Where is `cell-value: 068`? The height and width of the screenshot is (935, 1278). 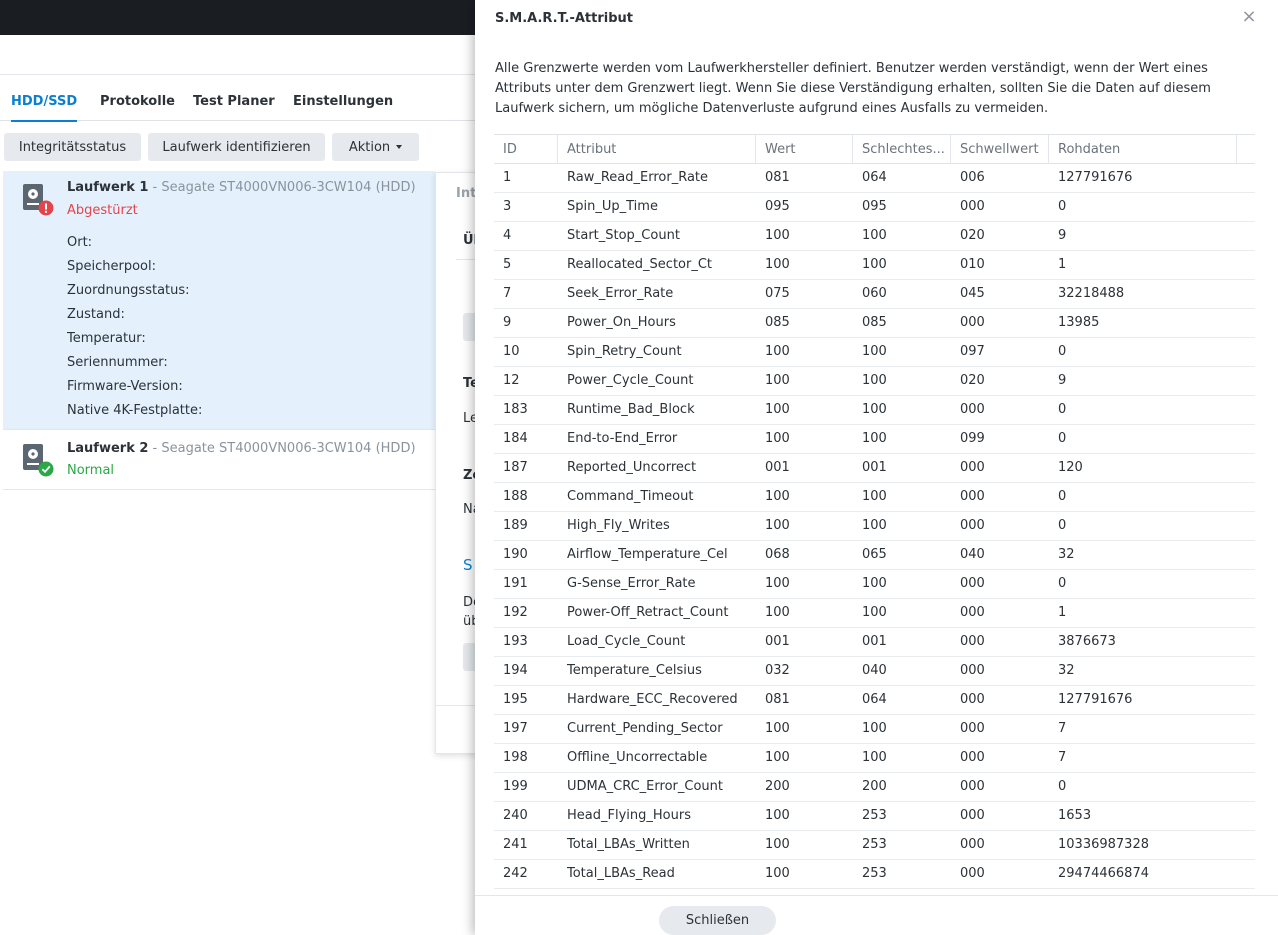 cell-value: 068 is located at coordinates (777, 554).